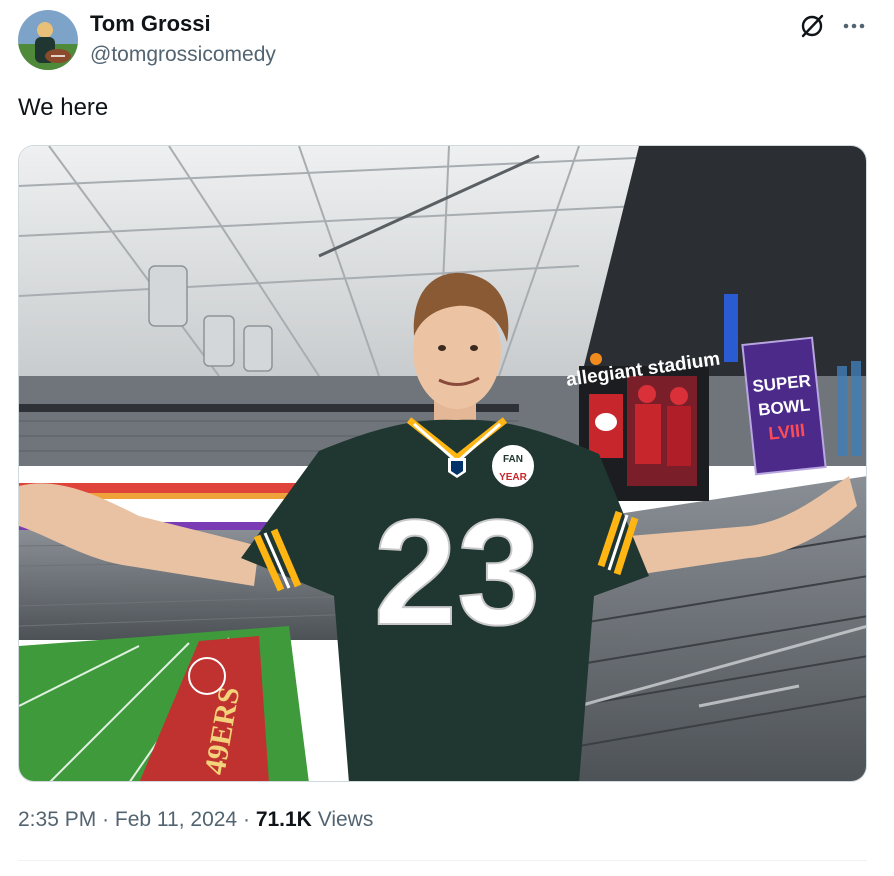 This screenshot has height=876, width=894. What do you see at coordinates (854, 26) in the screenshot?
I see `more-icon` at bounding box center [854, 26].